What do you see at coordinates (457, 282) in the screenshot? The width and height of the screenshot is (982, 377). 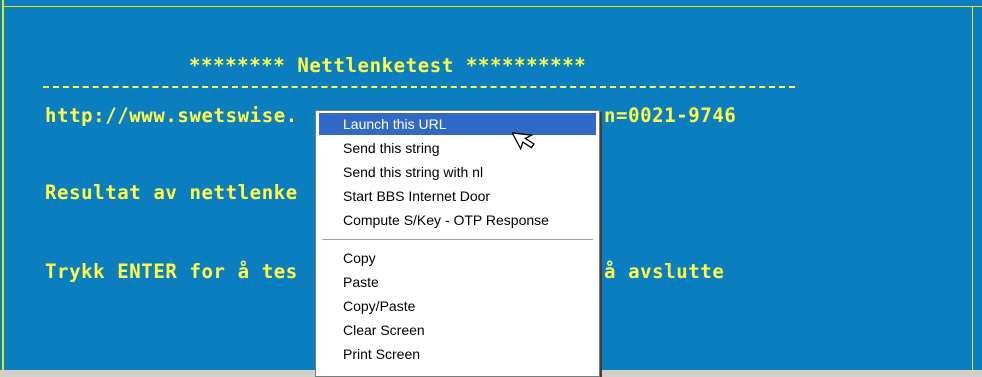 I see `menu-item-paste: Paste` at bounding box center [457, 282].